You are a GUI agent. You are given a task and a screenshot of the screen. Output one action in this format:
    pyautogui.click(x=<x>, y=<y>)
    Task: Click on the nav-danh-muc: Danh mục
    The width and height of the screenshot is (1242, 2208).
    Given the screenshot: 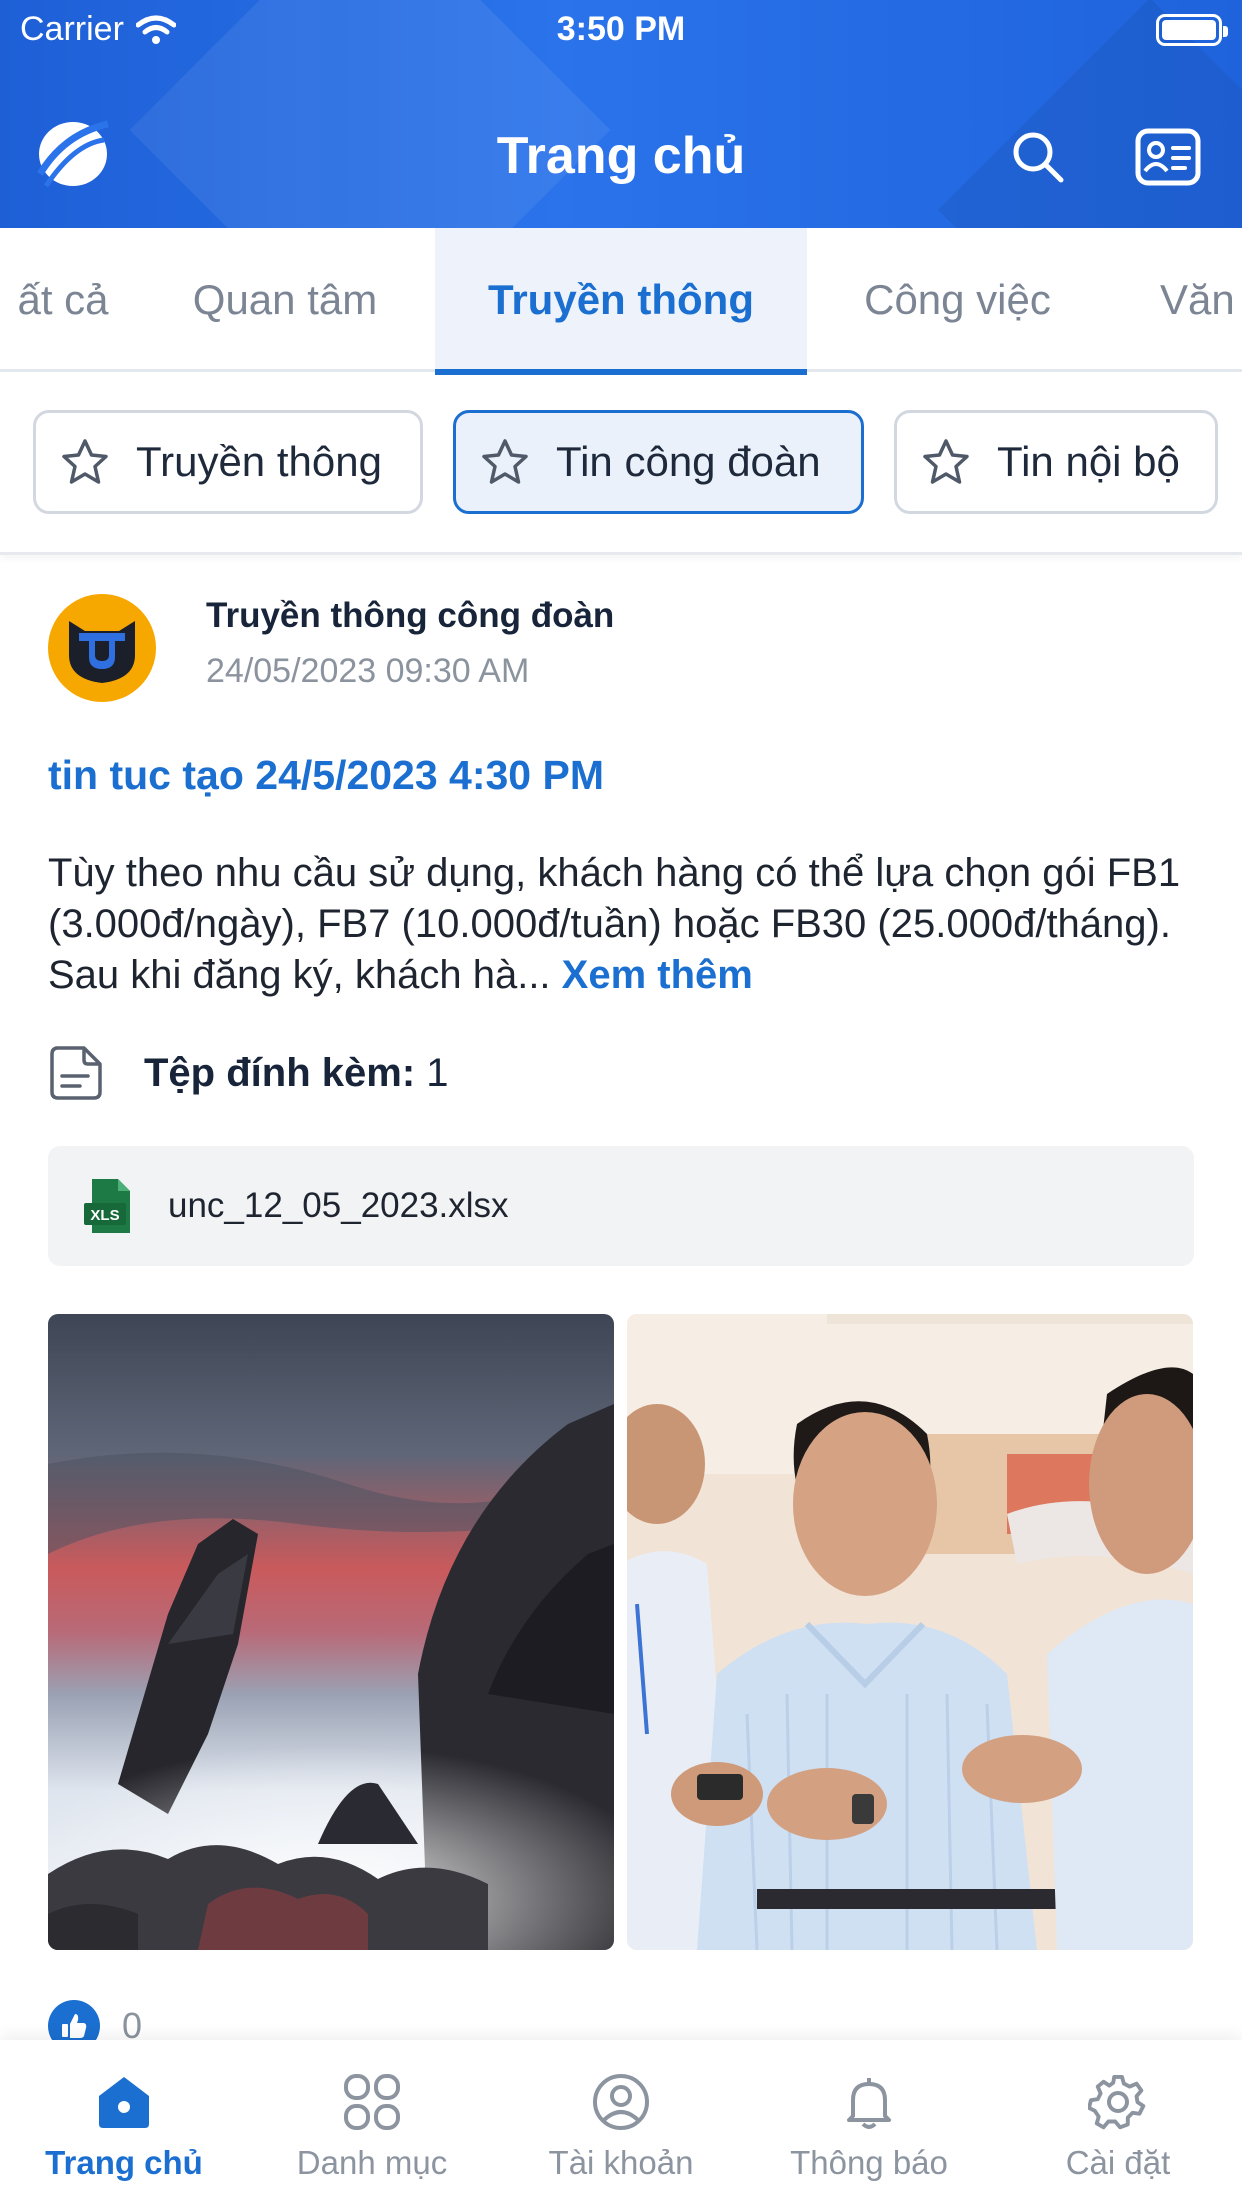 What is the action you would take?
    pyautogui.click(x=372, y=2124)
    